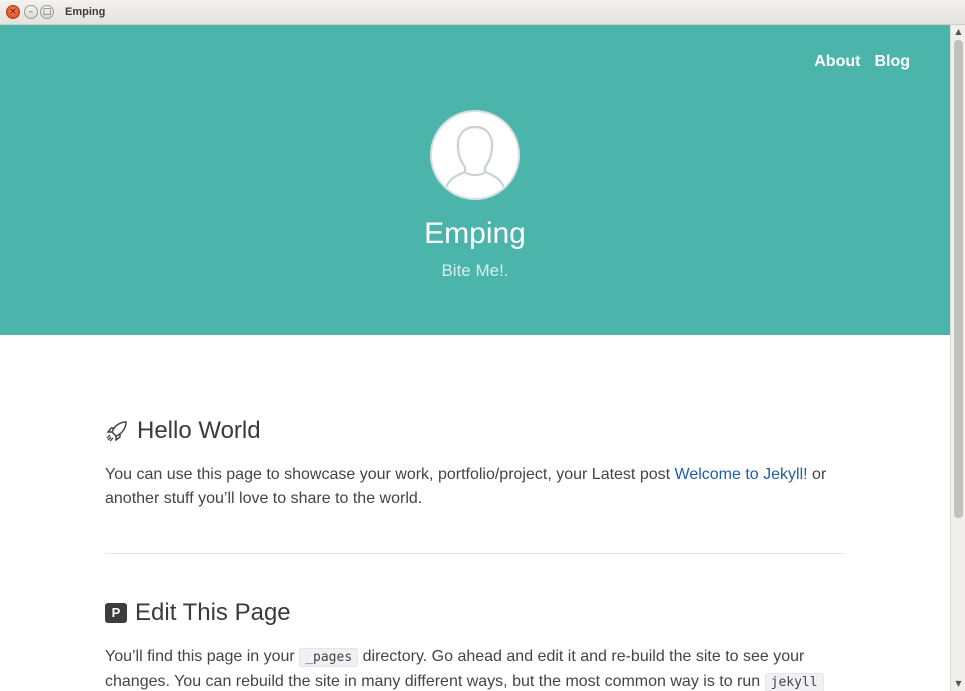  I want to click on site-title: Emping, so click(475, 233).